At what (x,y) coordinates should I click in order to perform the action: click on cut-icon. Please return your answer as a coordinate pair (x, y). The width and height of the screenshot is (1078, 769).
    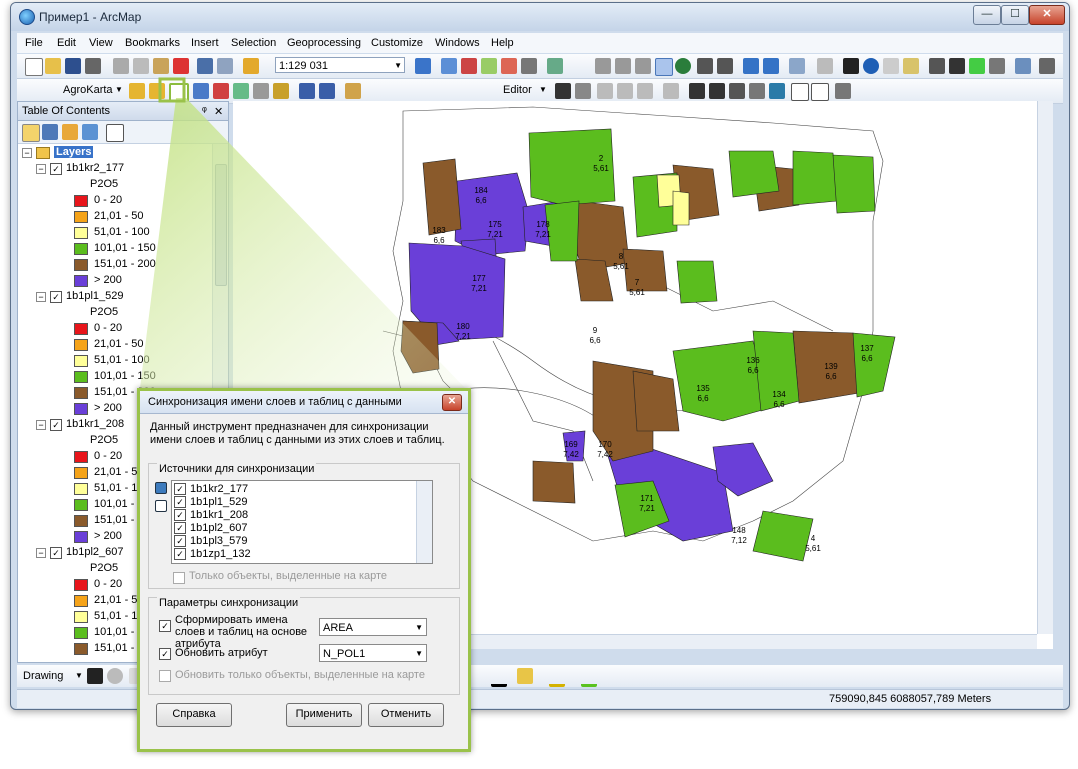
    Looking at the image, I should click on (121, 66).